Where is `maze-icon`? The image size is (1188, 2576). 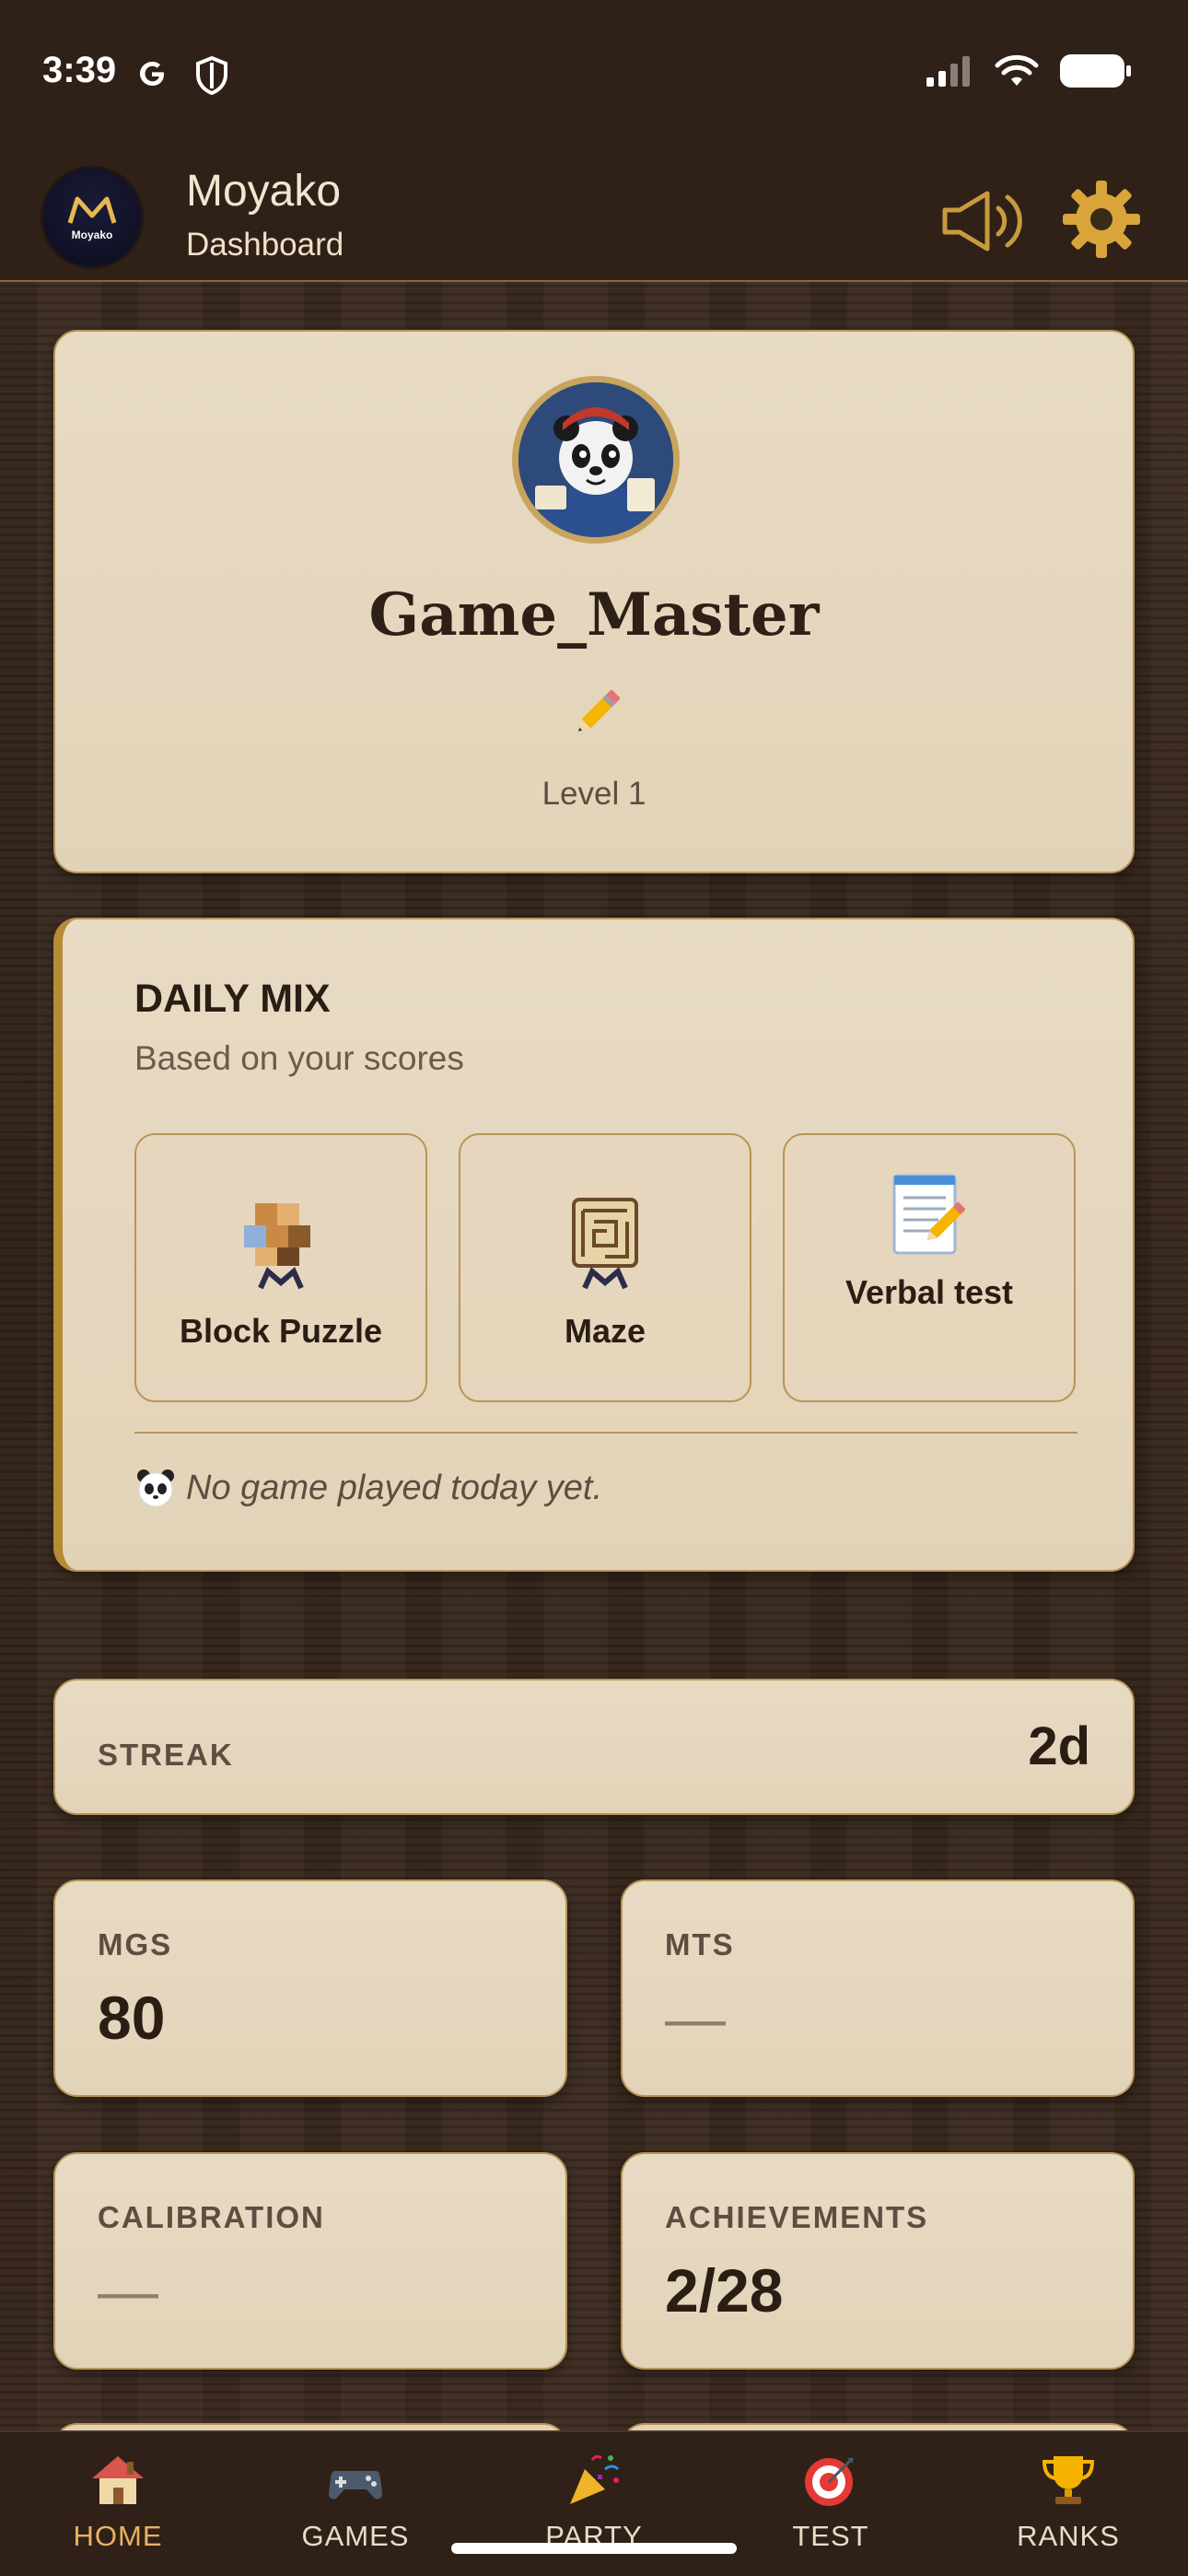 maze-icon is located at coordinates (605, 1244).